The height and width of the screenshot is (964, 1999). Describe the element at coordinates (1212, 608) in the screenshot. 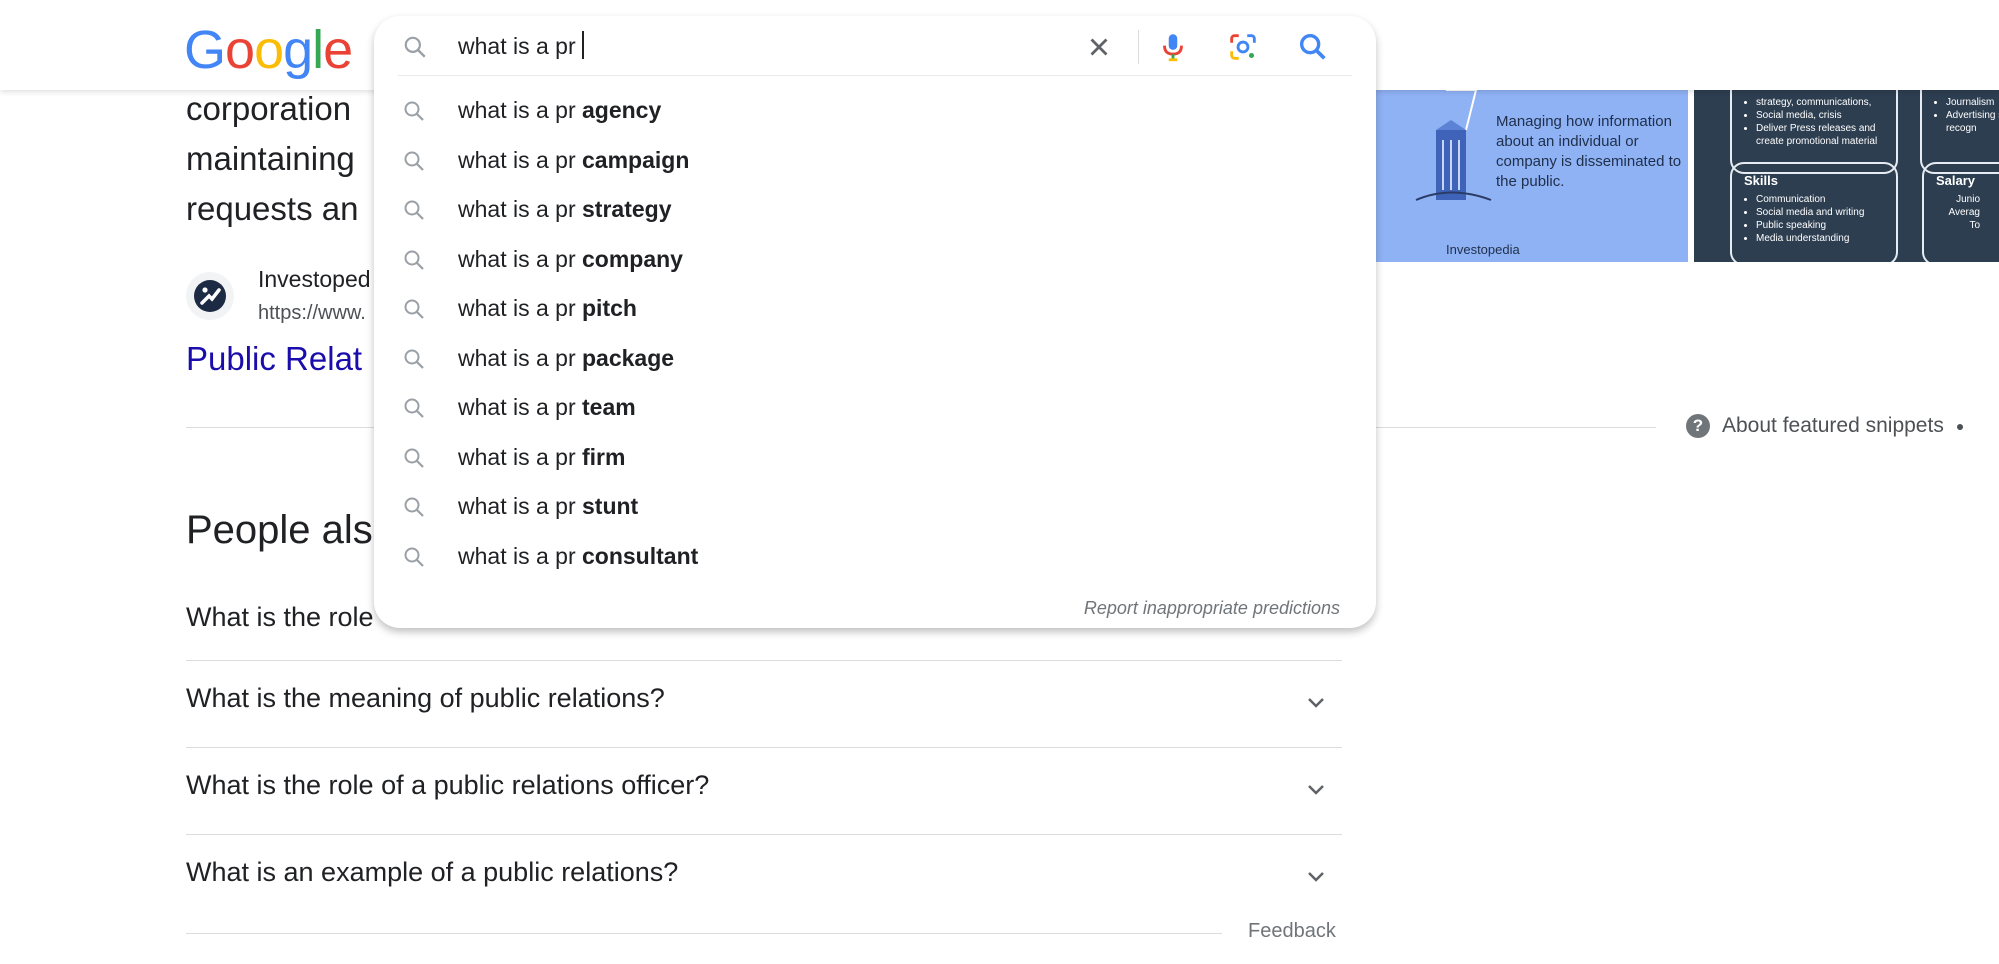

I see `report-predictions-link: Report inappropriate predictions` at that location.